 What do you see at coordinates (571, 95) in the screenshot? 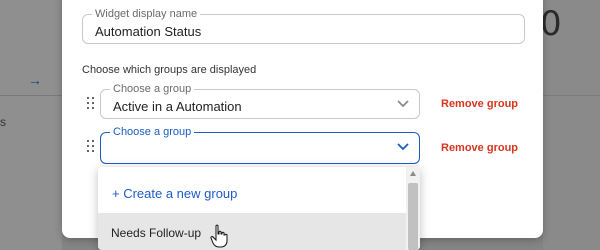
I see `background-divider-right` at bounding box center [571, 95].